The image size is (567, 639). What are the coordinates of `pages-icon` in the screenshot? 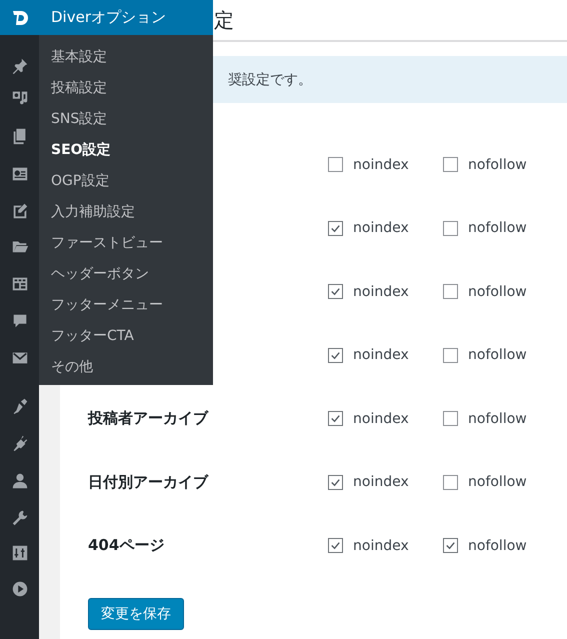 It's located at (19, 136).